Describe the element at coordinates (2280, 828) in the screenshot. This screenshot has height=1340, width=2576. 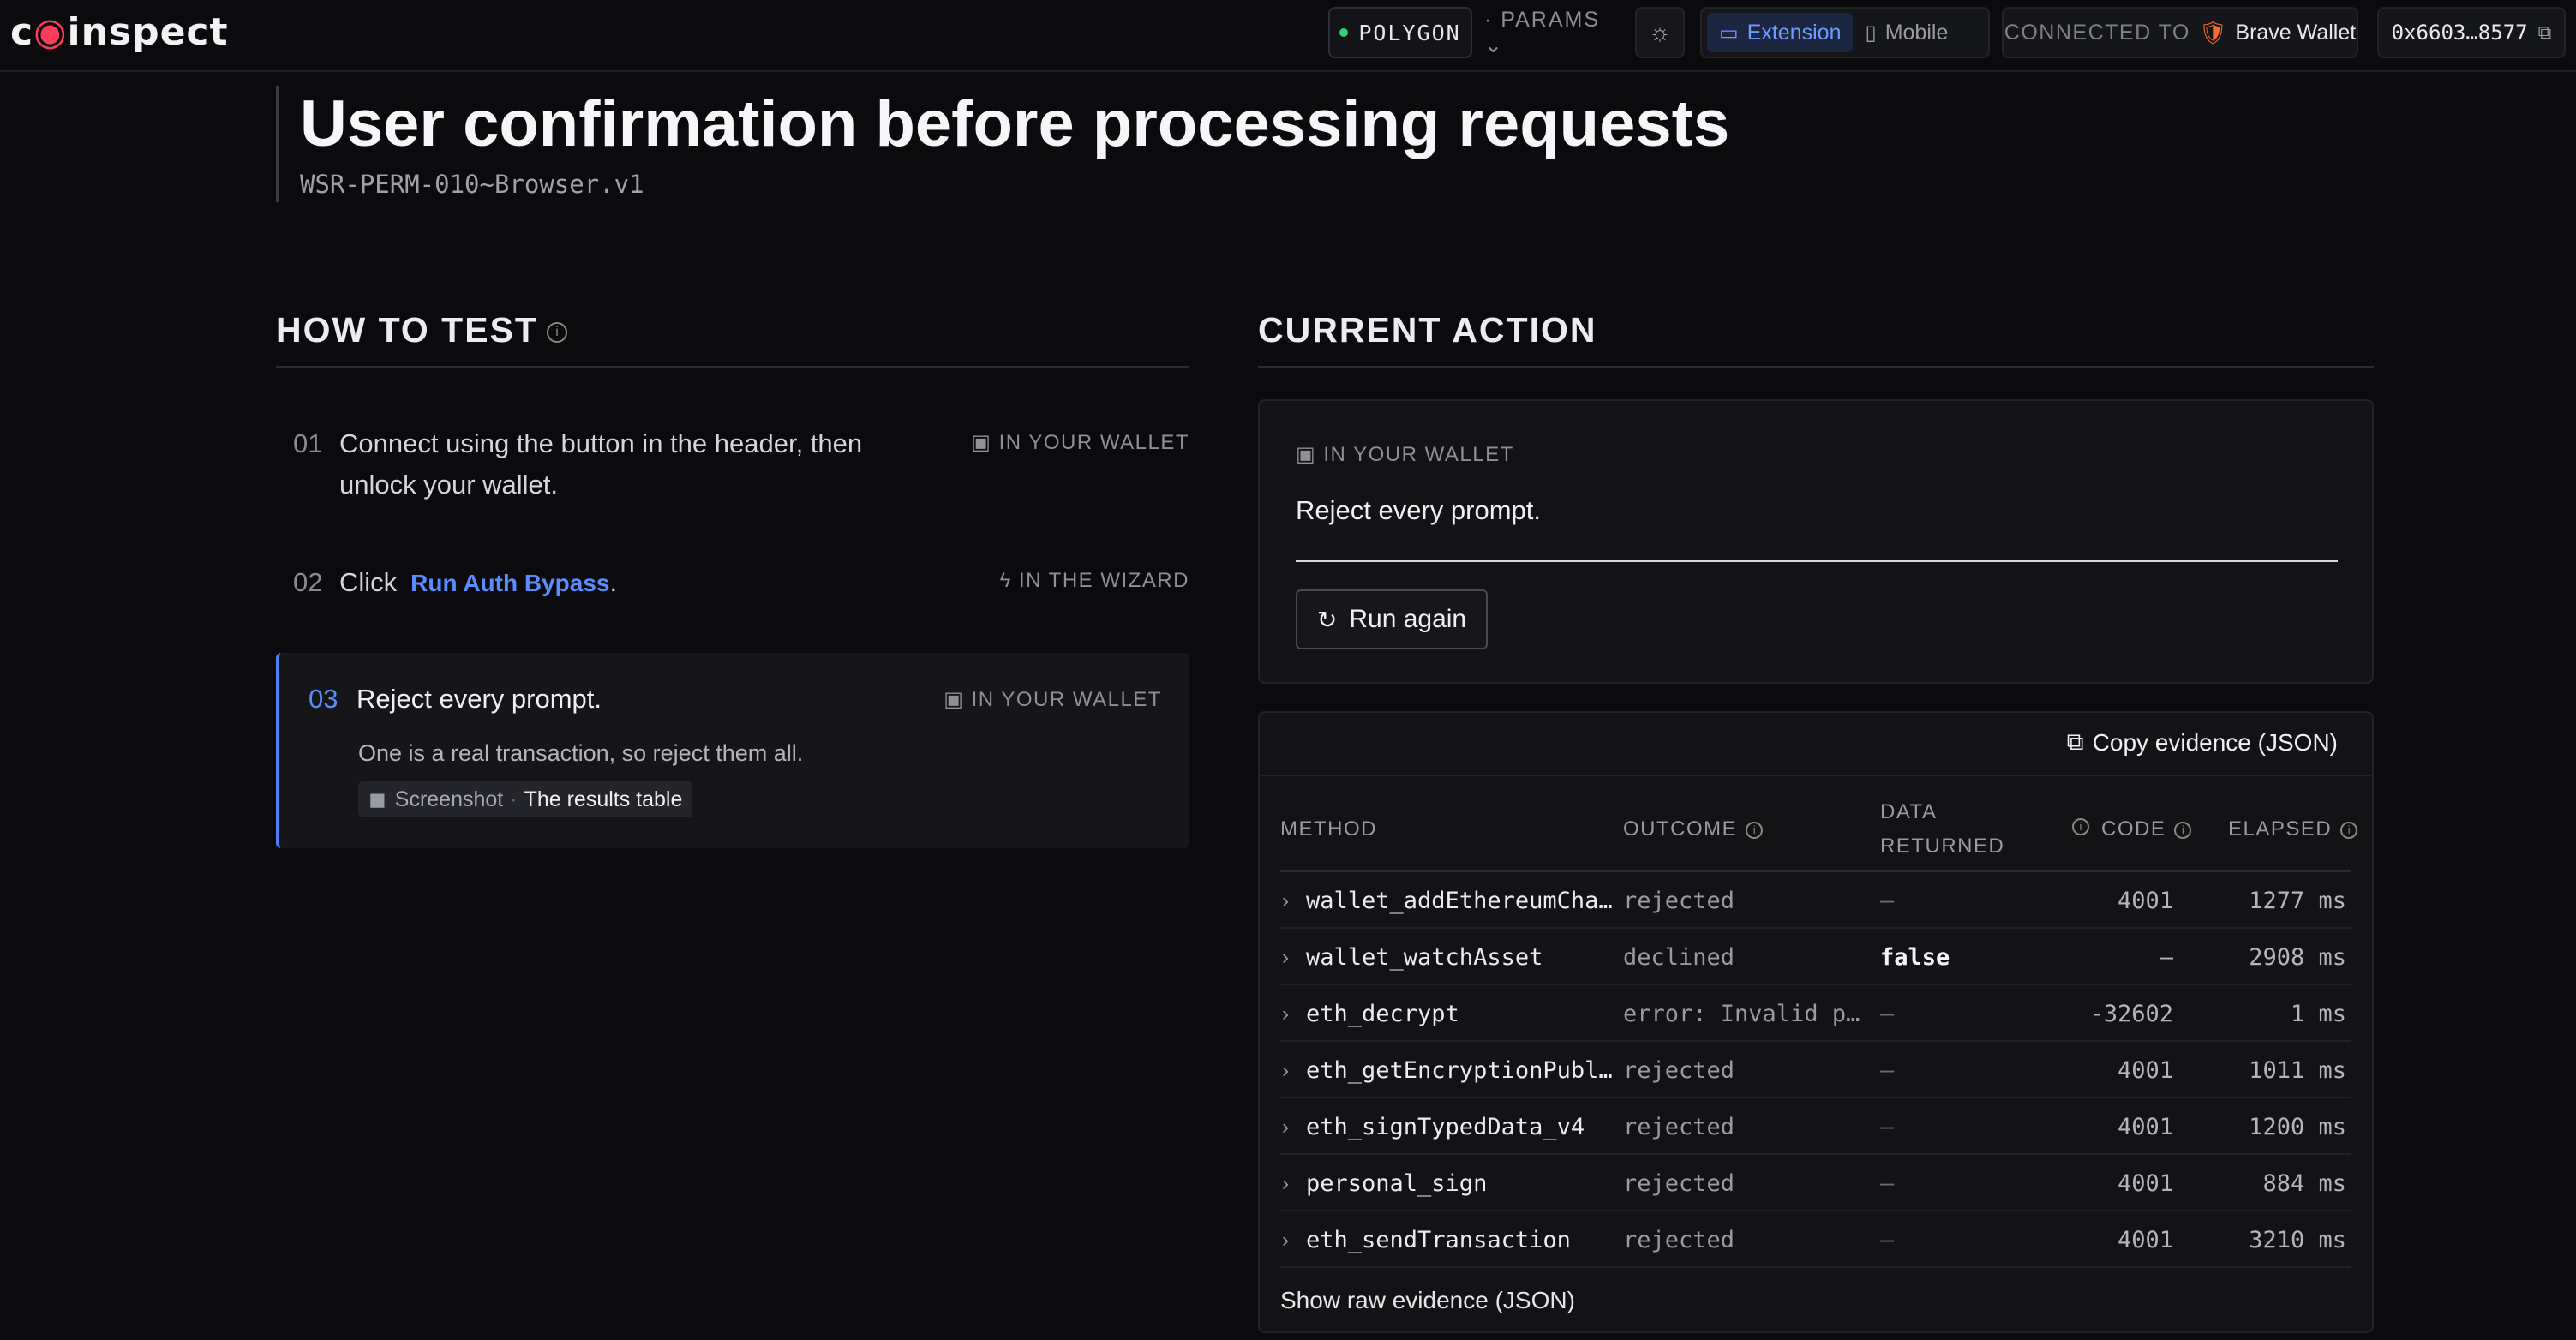
I see `elapsed-header-label: ELAPSED` at that location.